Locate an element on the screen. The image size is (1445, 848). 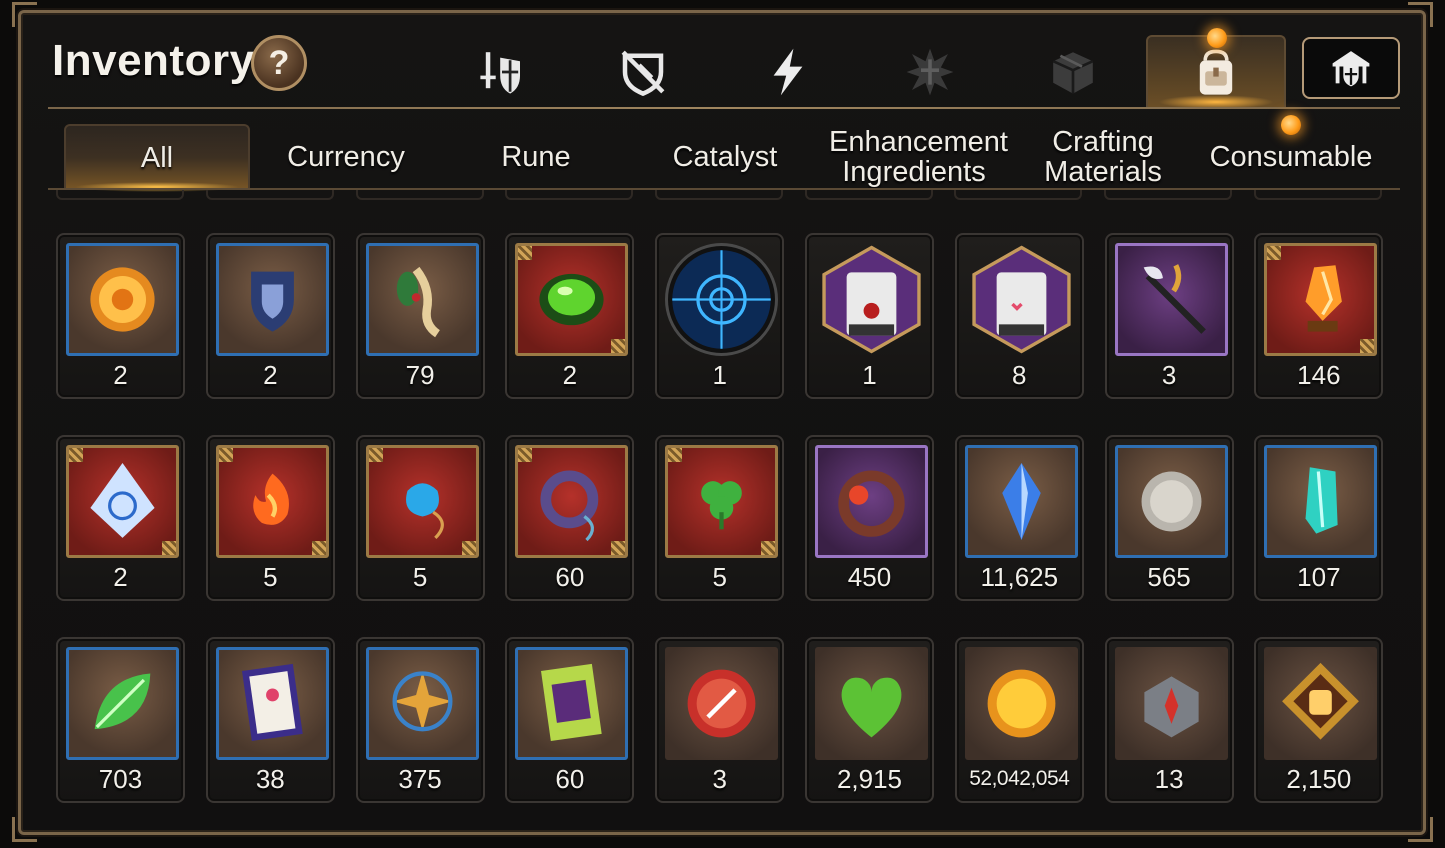
subtab-label: Enhancement Ingredients is located at coordinates (918, 157).